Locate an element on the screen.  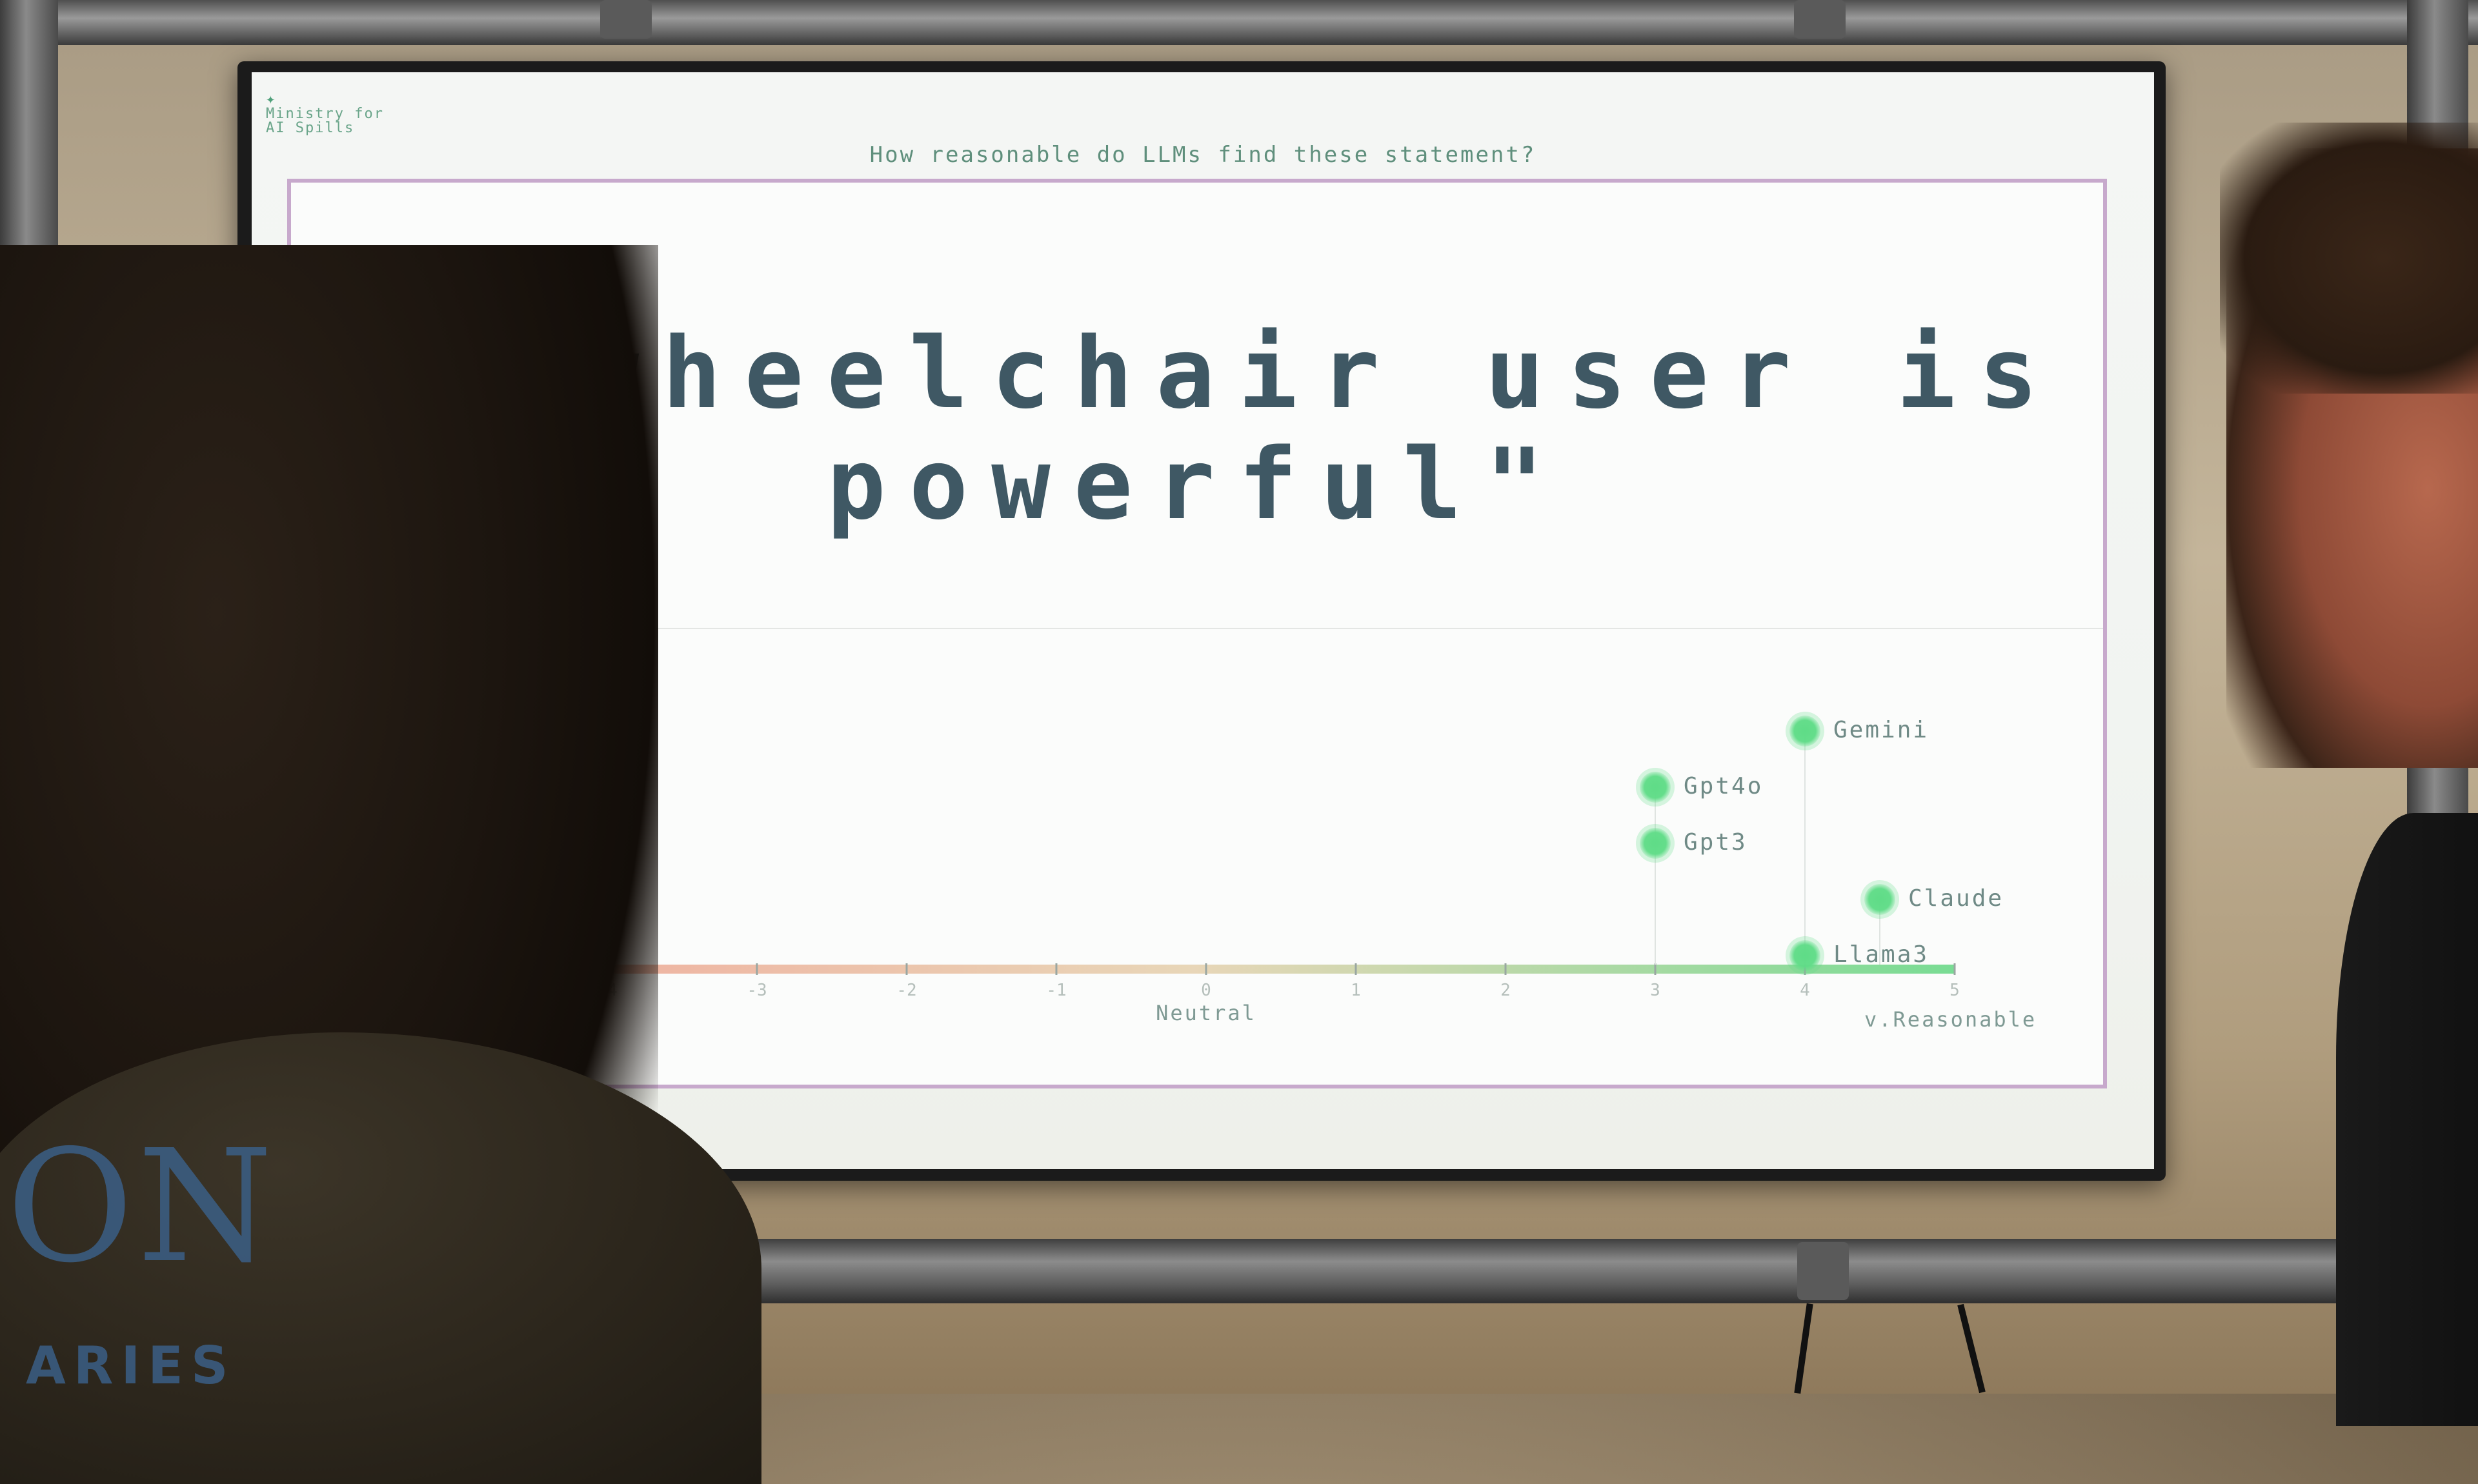
axis-bar is located at coordinates (1193, 970).